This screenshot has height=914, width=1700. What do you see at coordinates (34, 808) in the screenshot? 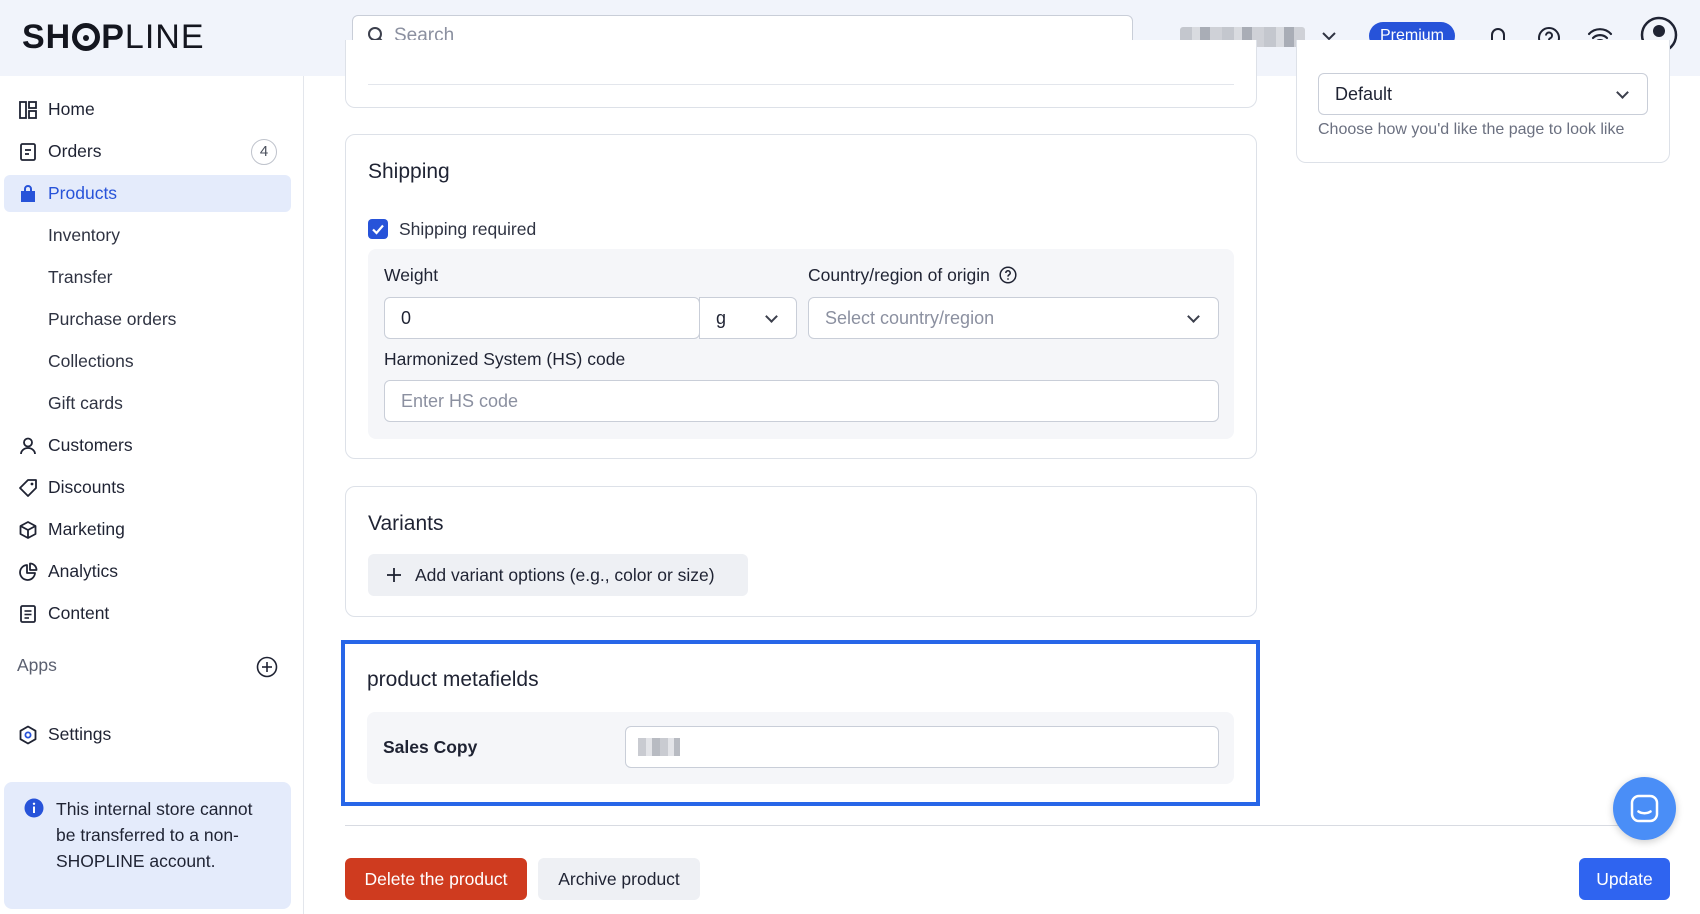
I see `info-icon` at bounding box center [34, 808].